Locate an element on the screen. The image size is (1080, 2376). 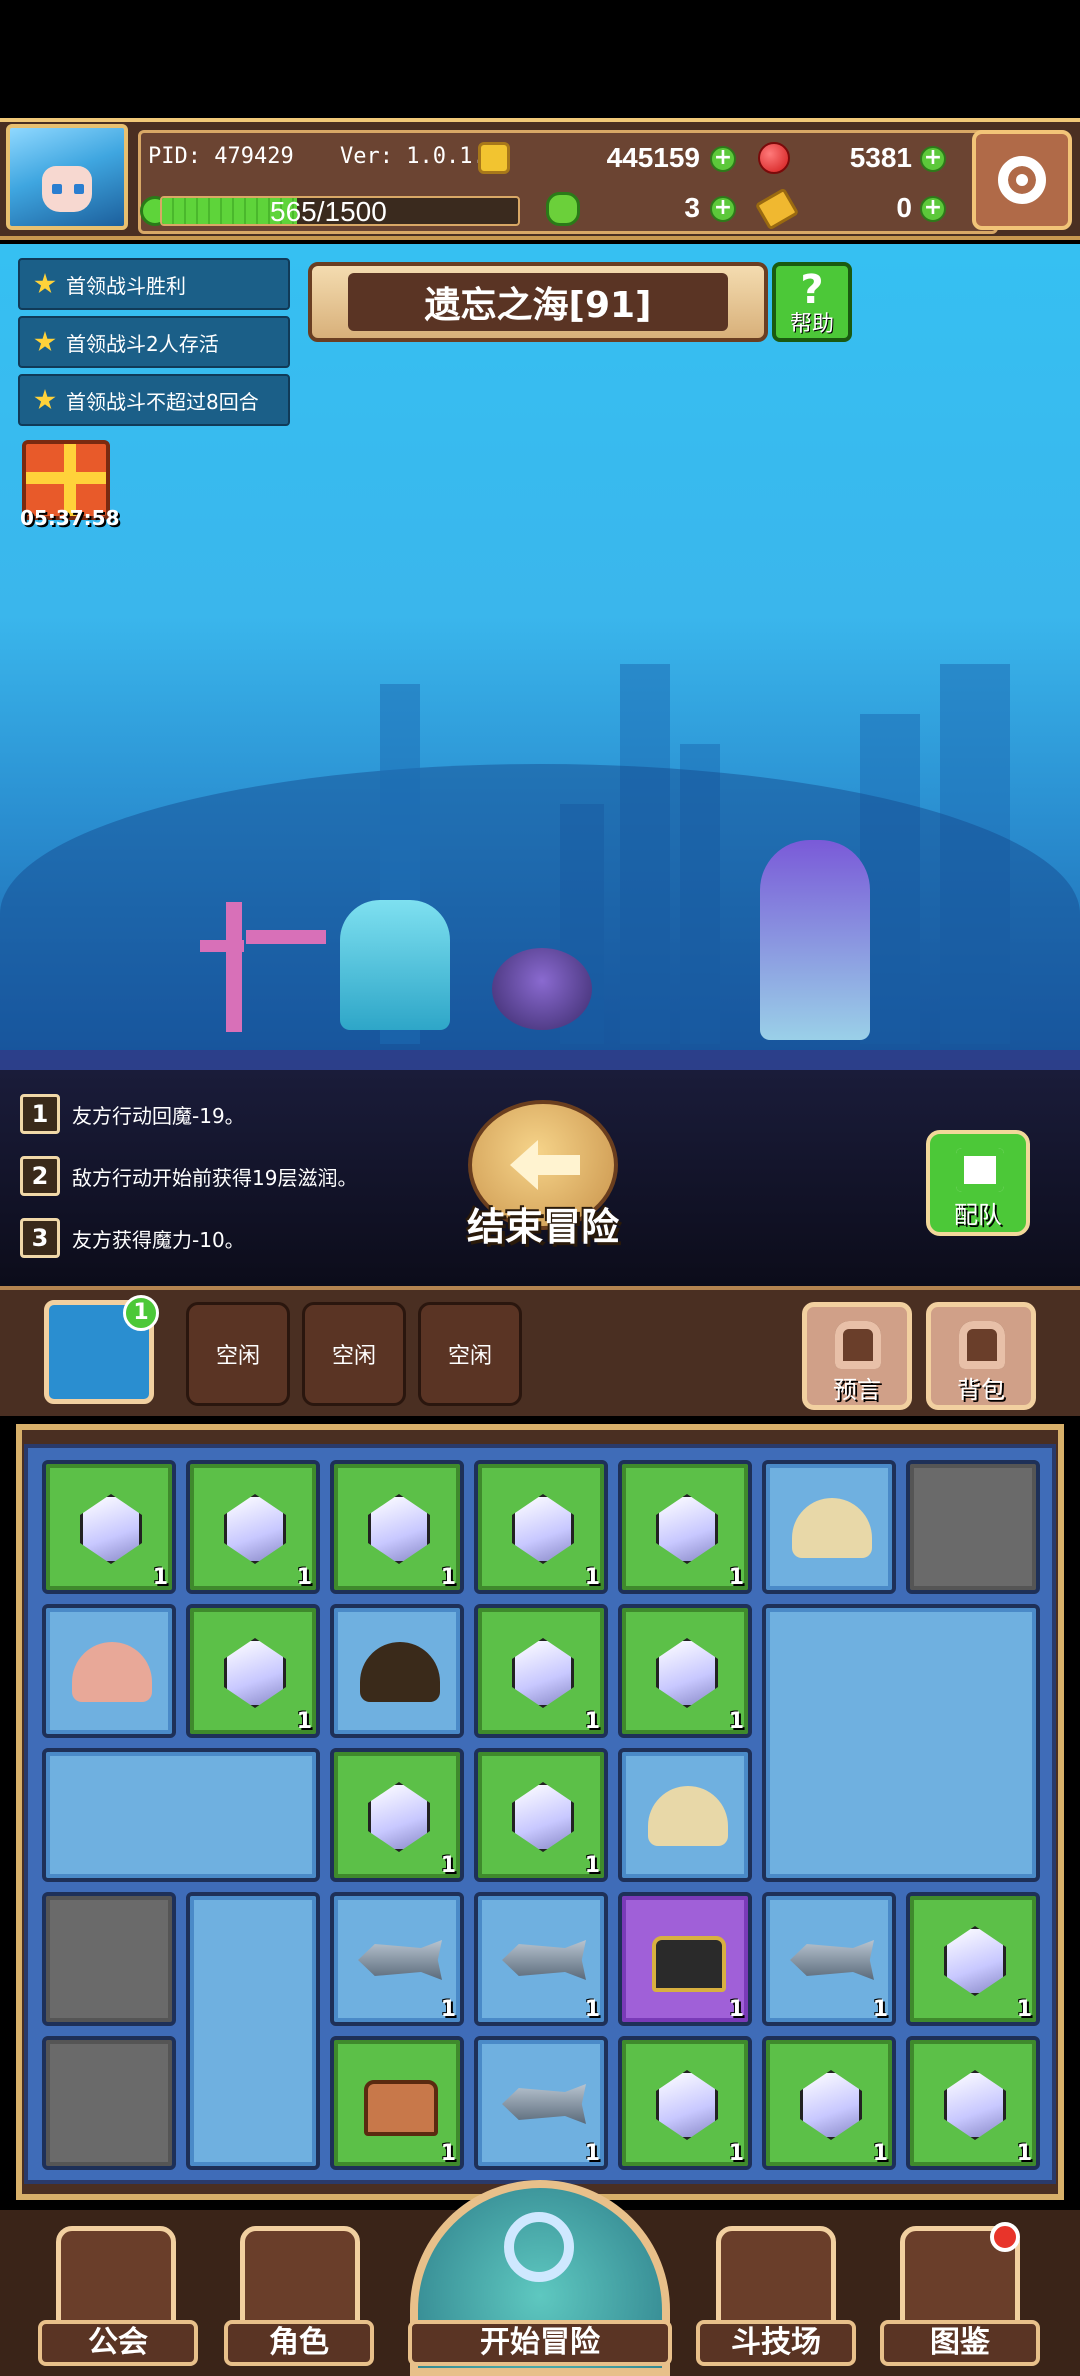
pillar-node is located at coordinates (253, 2031).